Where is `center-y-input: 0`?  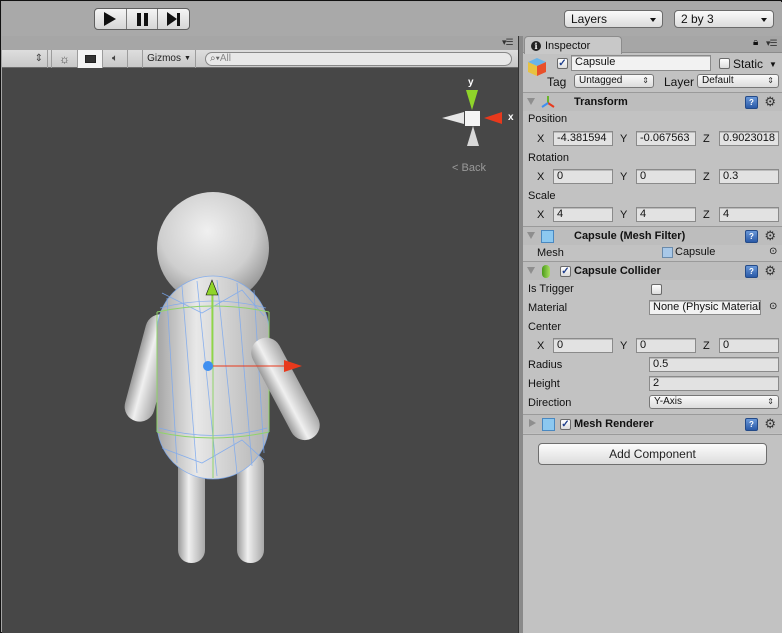 center-y-input: 0 is located at coordinates (666, 345).